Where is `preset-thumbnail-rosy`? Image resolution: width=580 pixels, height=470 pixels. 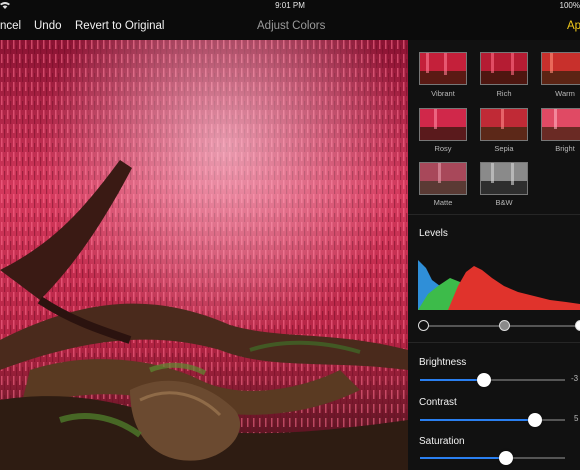 preset-thumbnail-rosy is located at coordinates (443, 124).